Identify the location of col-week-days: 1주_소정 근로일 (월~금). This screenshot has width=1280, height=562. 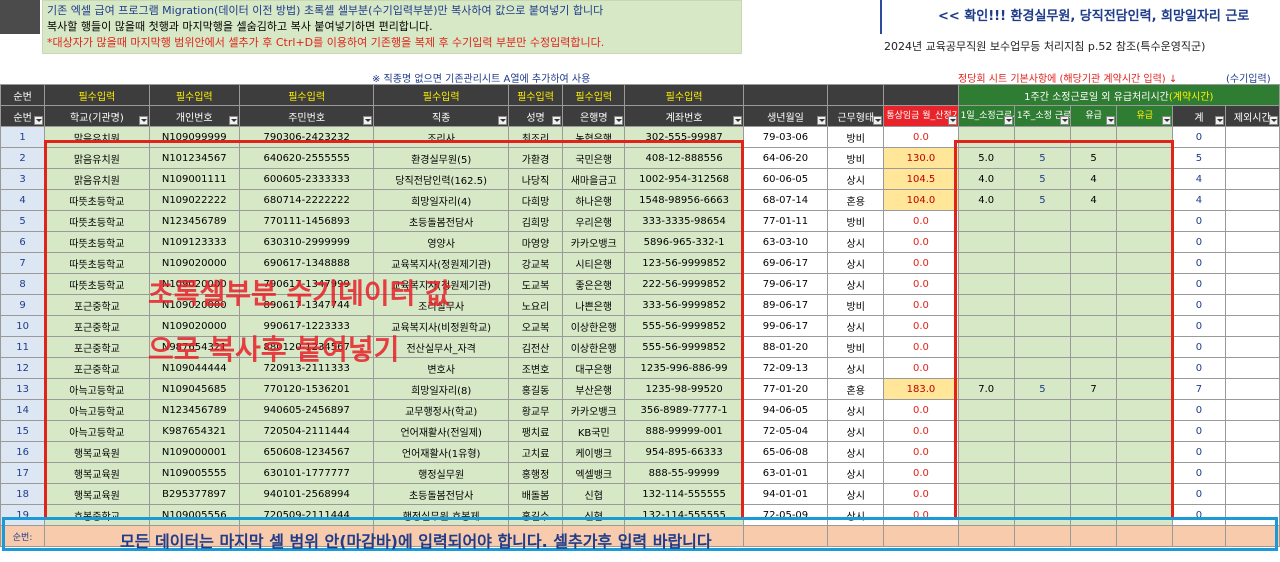
(1042, 116).